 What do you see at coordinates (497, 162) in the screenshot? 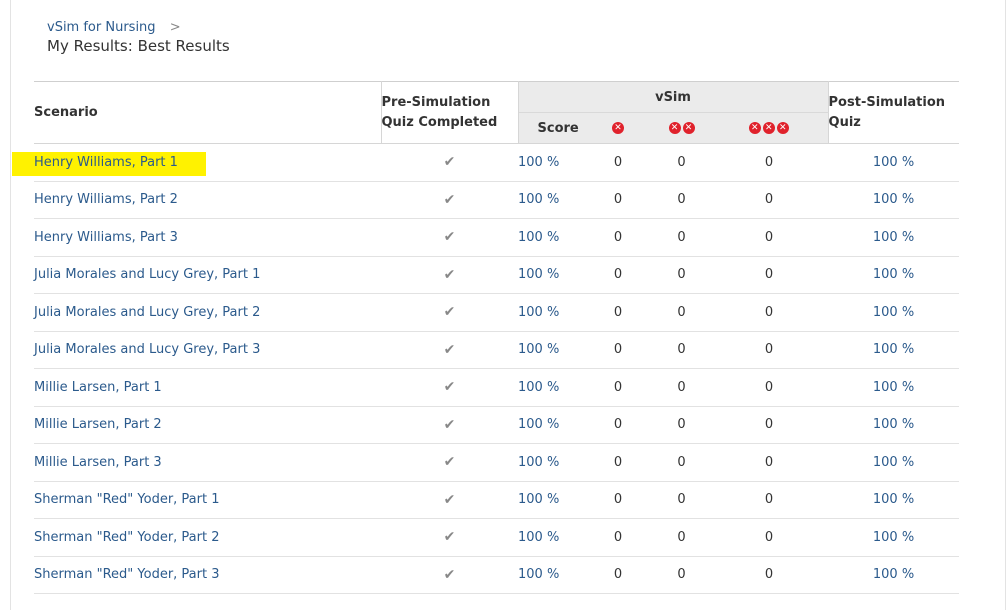
I see `table-row: Henry Williams, Part 1 ✔ 100 % 0 0 0 100 %` at bounding box center [497, 162].